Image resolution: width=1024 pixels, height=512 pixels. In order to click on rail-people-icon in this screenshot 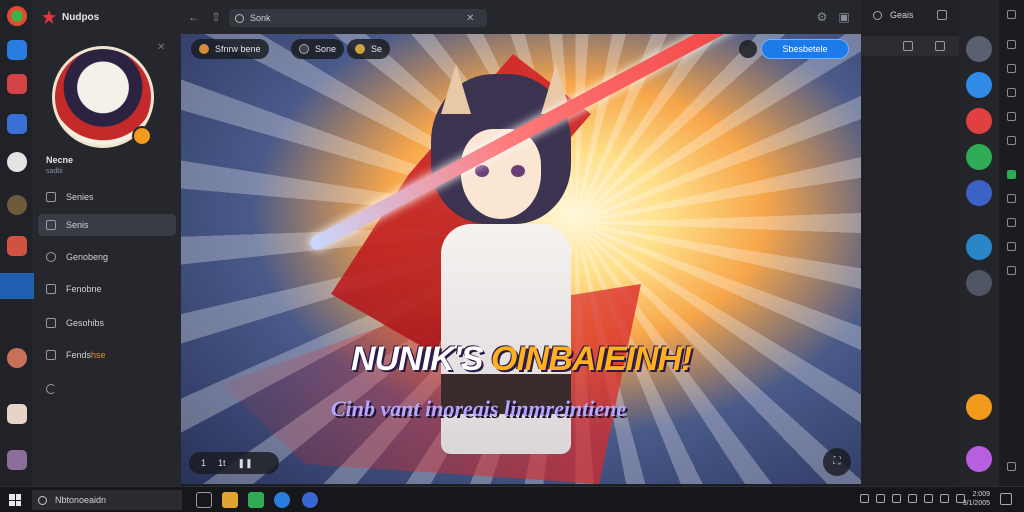, I will do `click(979, 193)`.